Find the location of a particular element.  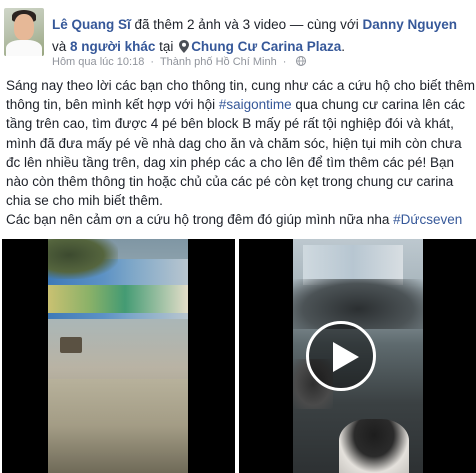

others-link: 8 người khác is located at coordinates (112, 46).